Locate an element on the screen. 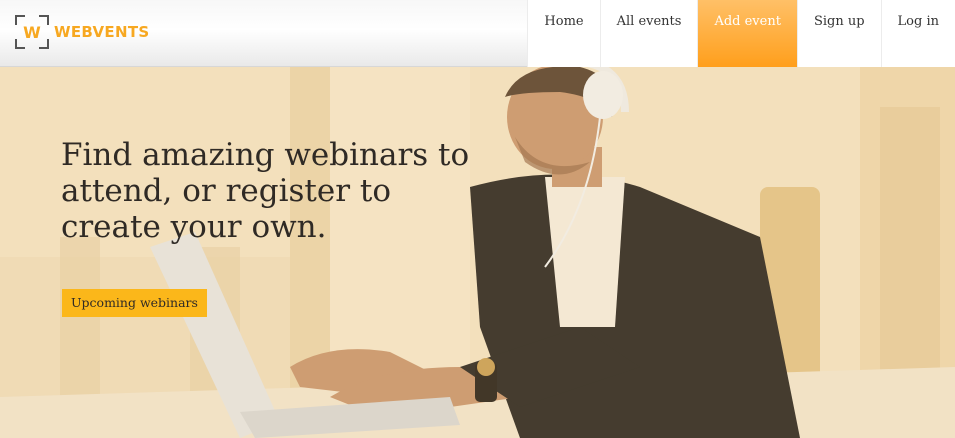  nav-home: Home is located at coordinates (563, 33).